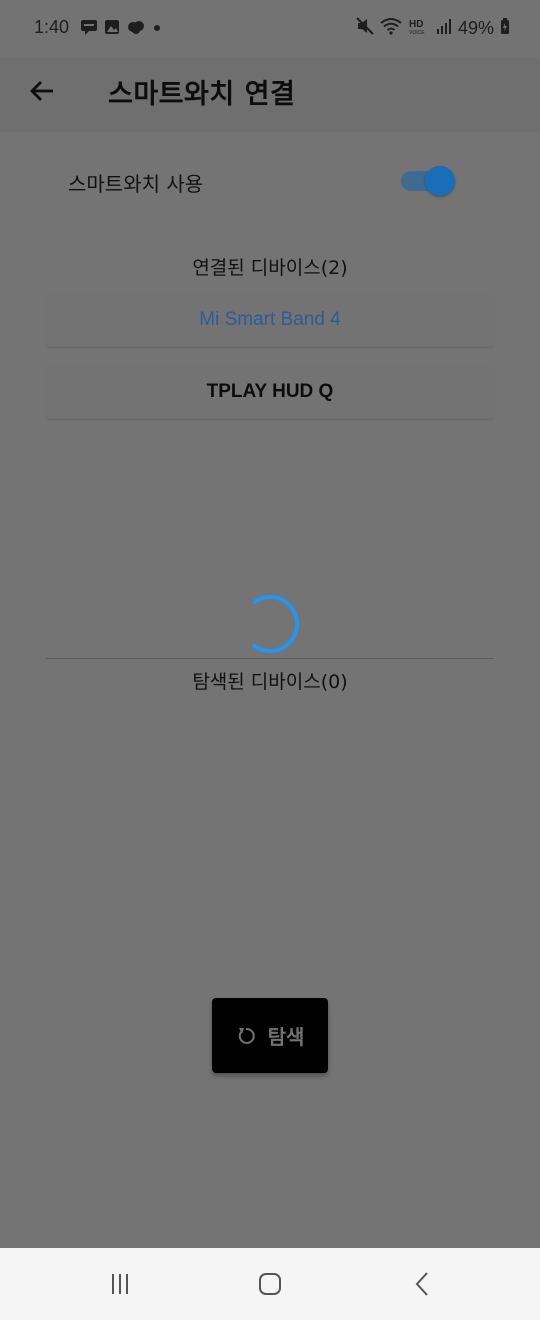  I want to click on system-nav-bar, so click(270, 1284).